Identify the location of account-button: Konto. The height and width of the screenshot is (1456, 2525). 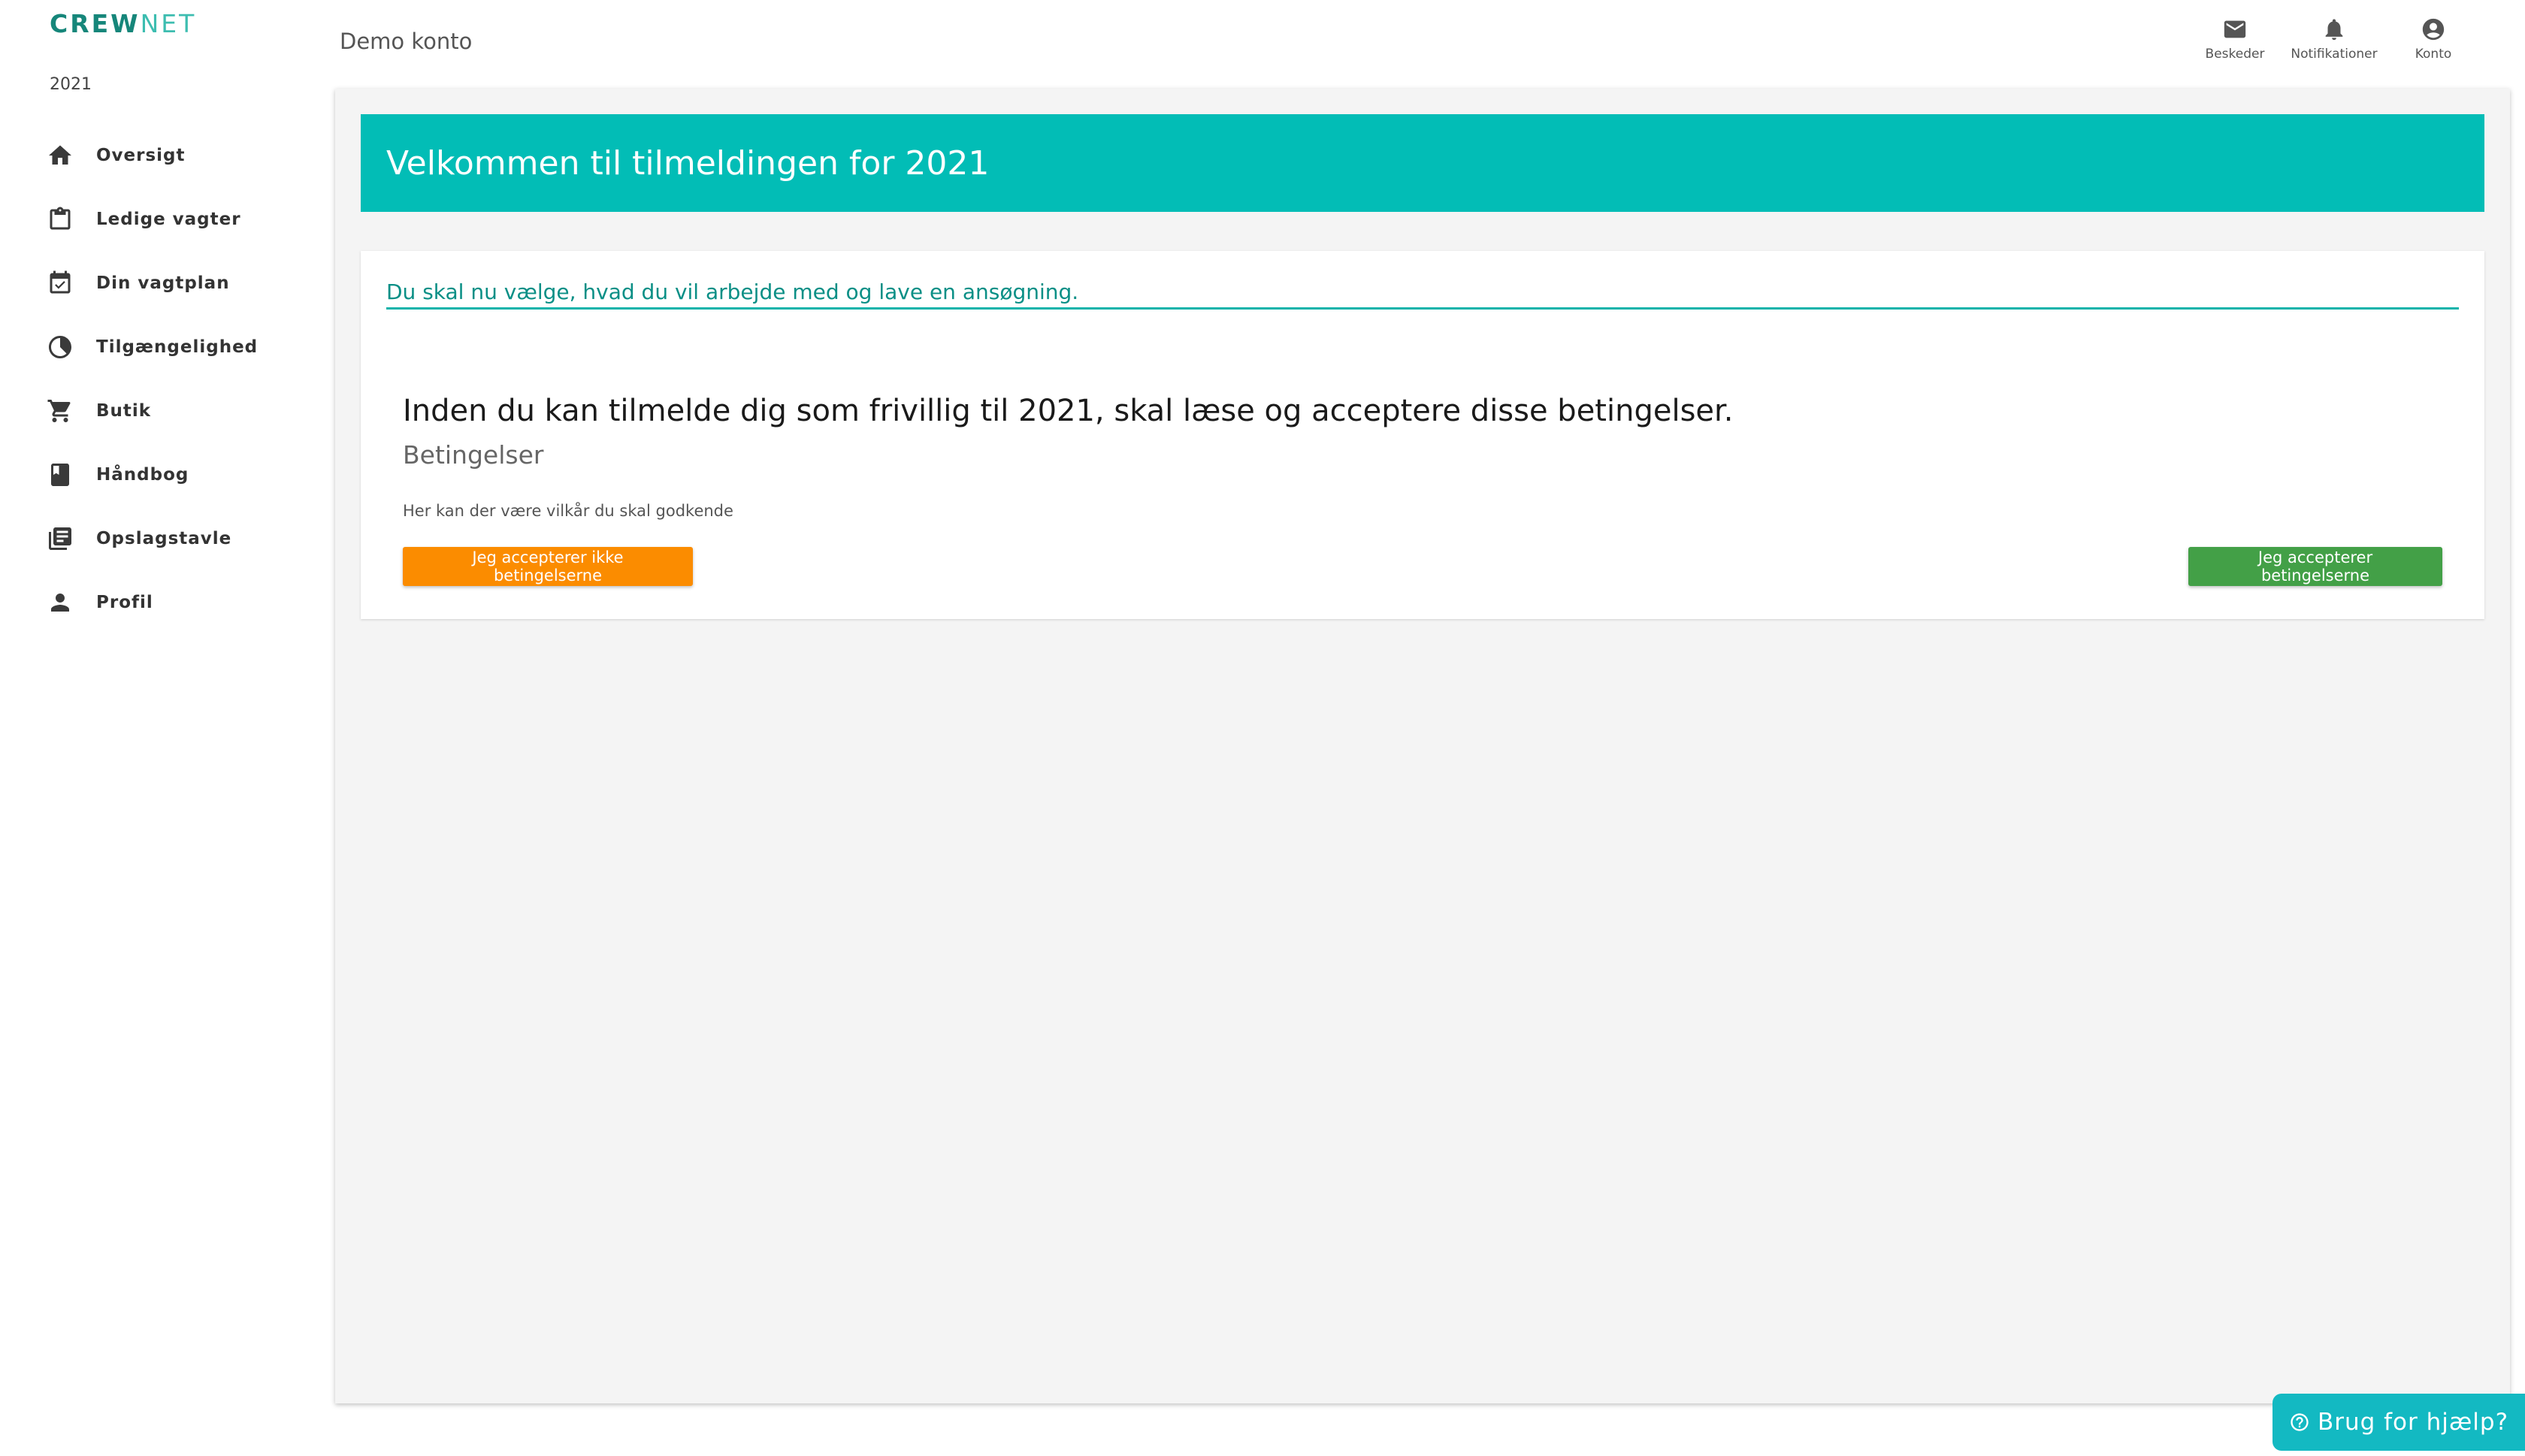
(2433, 39).